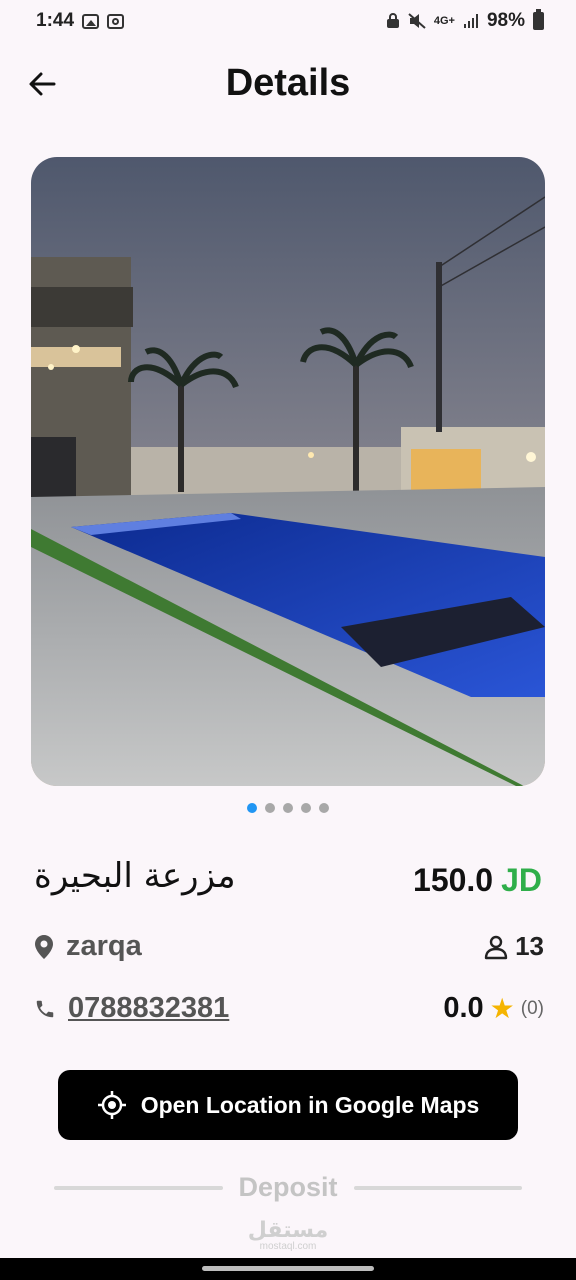  What do you see at coordinates (453, 880) in the screenshot?
I see `price-value: 150.0` at bounding box center [453, 880].